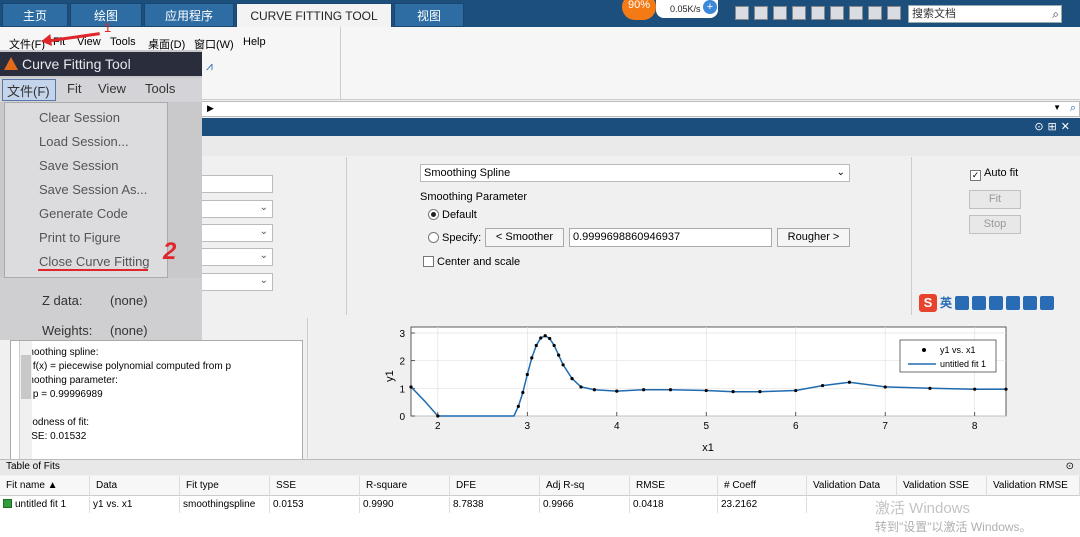 The width and height of the screenshot is (1080, 537). Describe the element at coordinates (26, 377) in the screenshot. I see `scrollbar-thumb` at that location.